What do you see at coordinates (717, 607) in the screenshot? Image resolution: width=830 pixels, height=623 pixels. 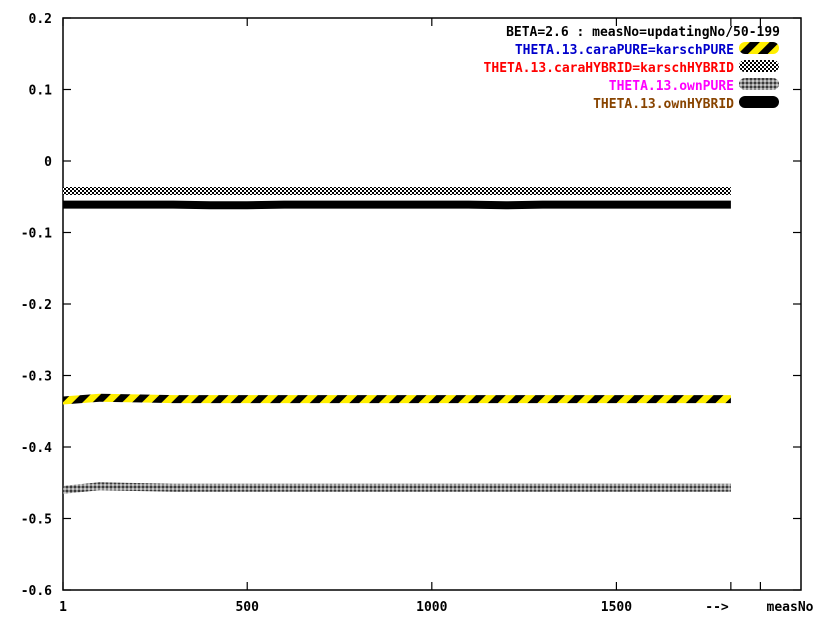 I see `x-arrow-label: -->` at bounding box center [717, 607].